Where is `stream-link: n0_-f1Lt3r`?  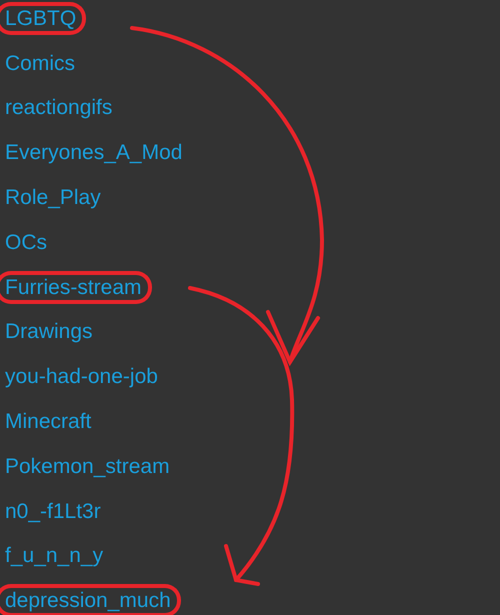
stream-link: n0_-f1Lt3r is located at coordinates (53, 511).